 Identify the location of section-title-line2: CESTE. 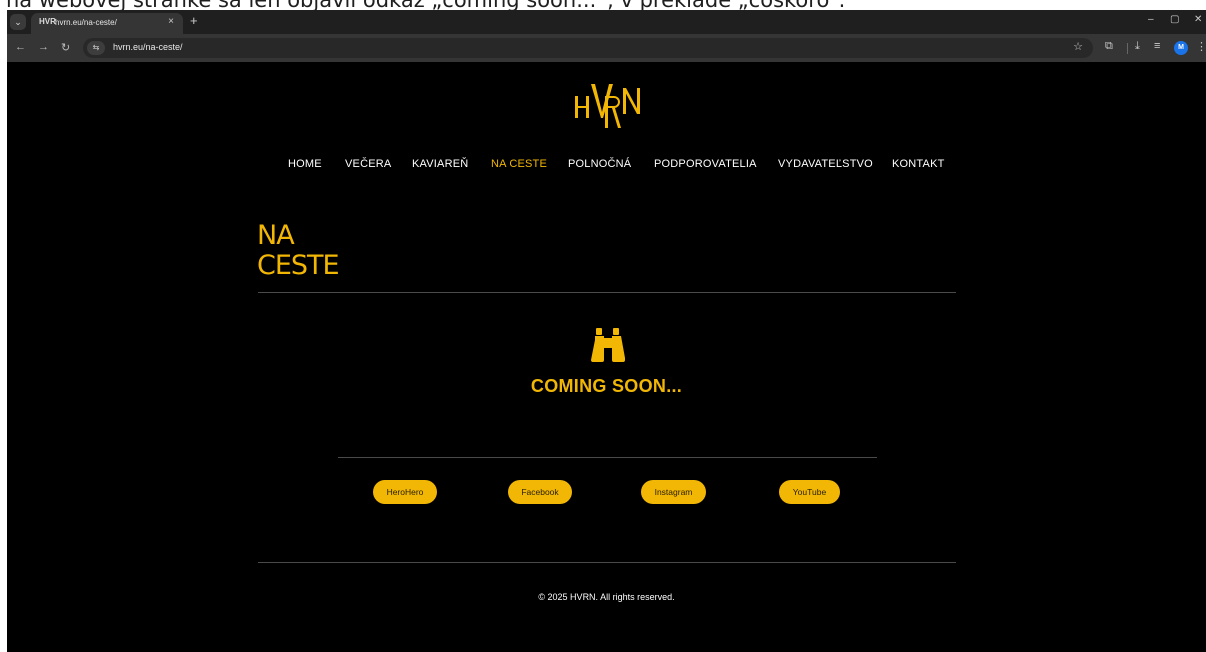
(298, 264).